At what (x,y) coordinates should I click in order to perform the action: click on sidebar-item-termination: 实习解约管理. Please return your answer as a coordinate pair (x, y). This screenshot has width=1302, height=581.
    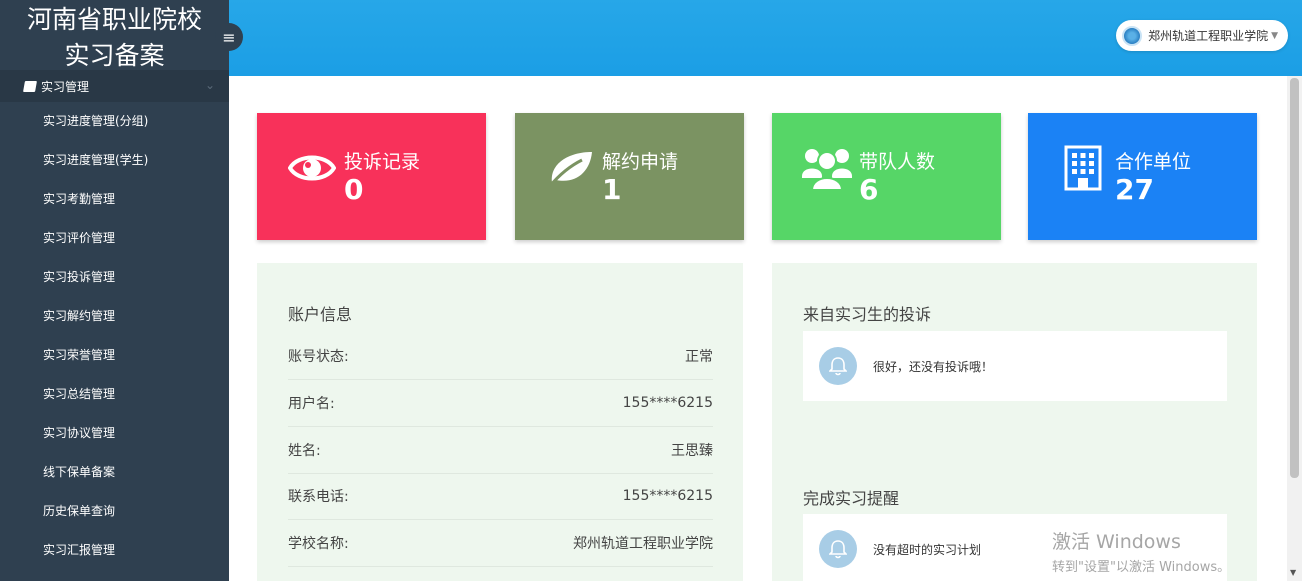
    Looking at the image, I should click on (114, 316).